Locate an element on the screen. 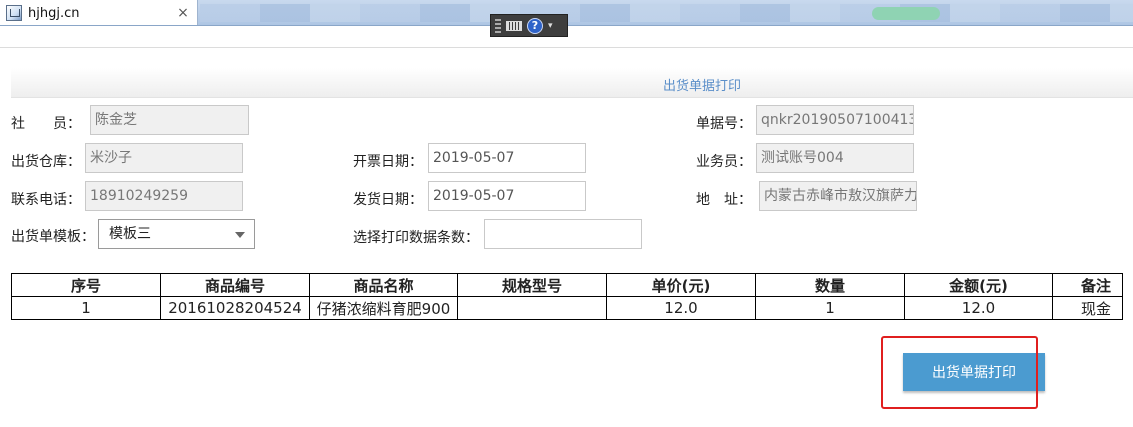  column-header: 单价(元) is located at coordinates (681, 285).